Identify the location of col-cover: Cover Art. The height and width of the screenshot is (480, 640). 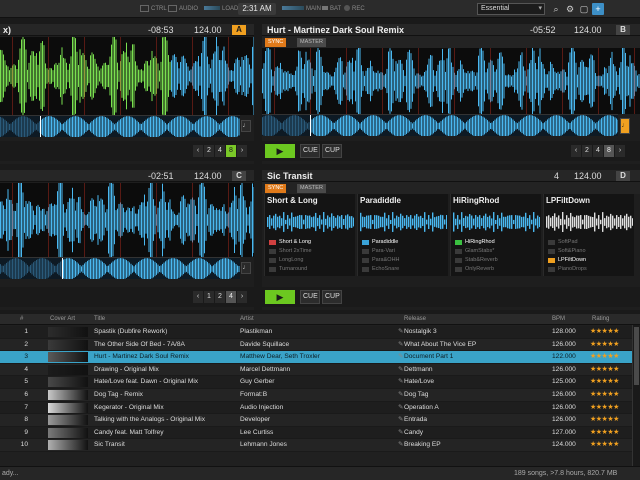
(62, 319).